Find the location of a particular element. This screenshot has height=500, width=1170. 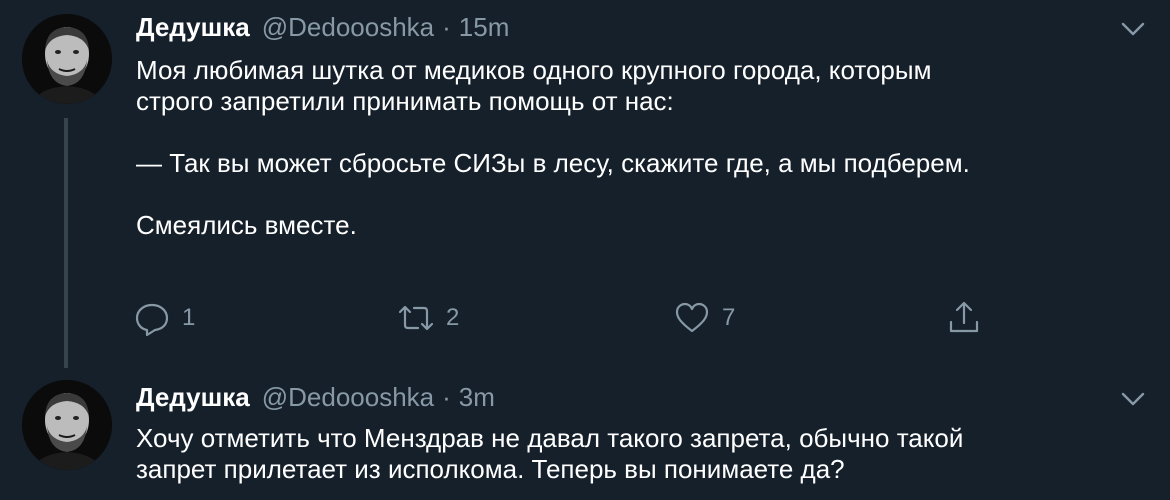

tweet-header: Дедушка @Dedoooshka · 15m is located at coordinates (322, 27).